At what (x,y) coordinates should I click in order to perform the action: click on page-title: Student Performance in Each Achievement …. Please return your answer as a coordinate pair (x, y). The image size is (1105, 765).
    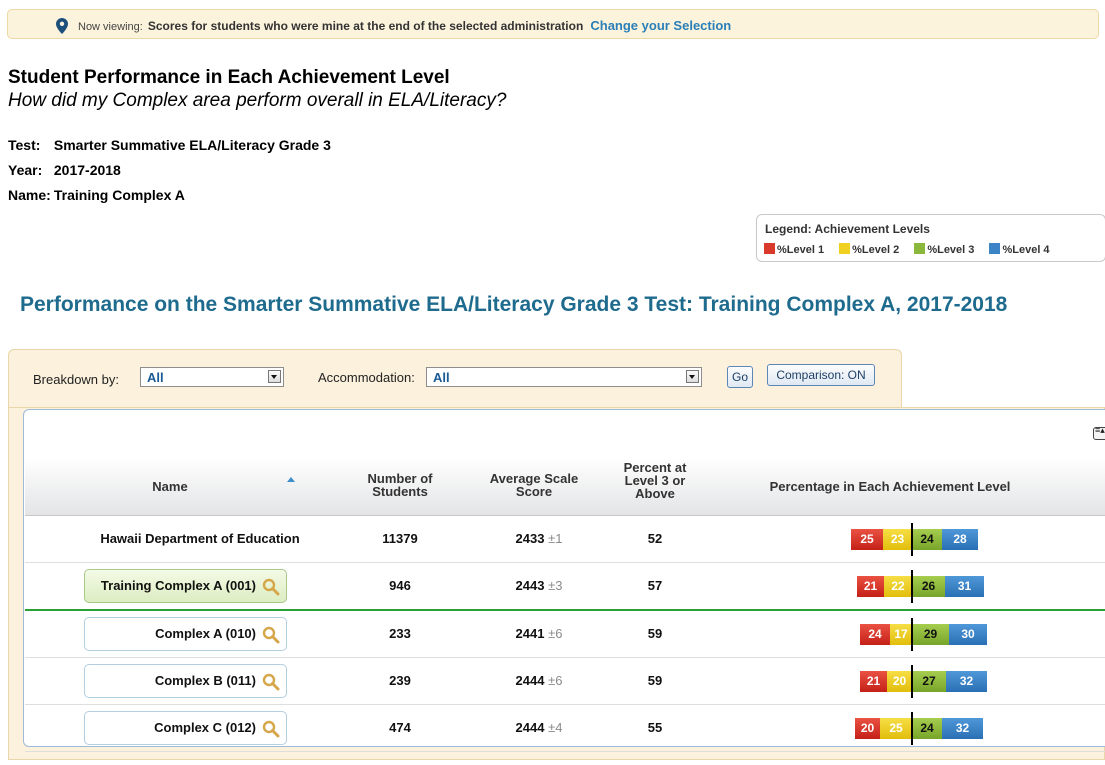
    Looking at the image, I should click on (229, 77).